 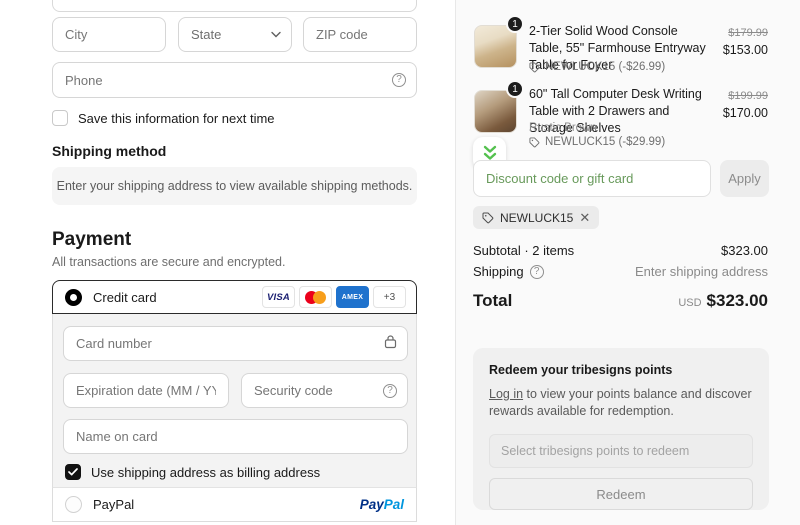 What do you see at coordinates (536, 271) in the screenshot?
I see `shipping-help-icon: ?` at bounding box center [536, 271].